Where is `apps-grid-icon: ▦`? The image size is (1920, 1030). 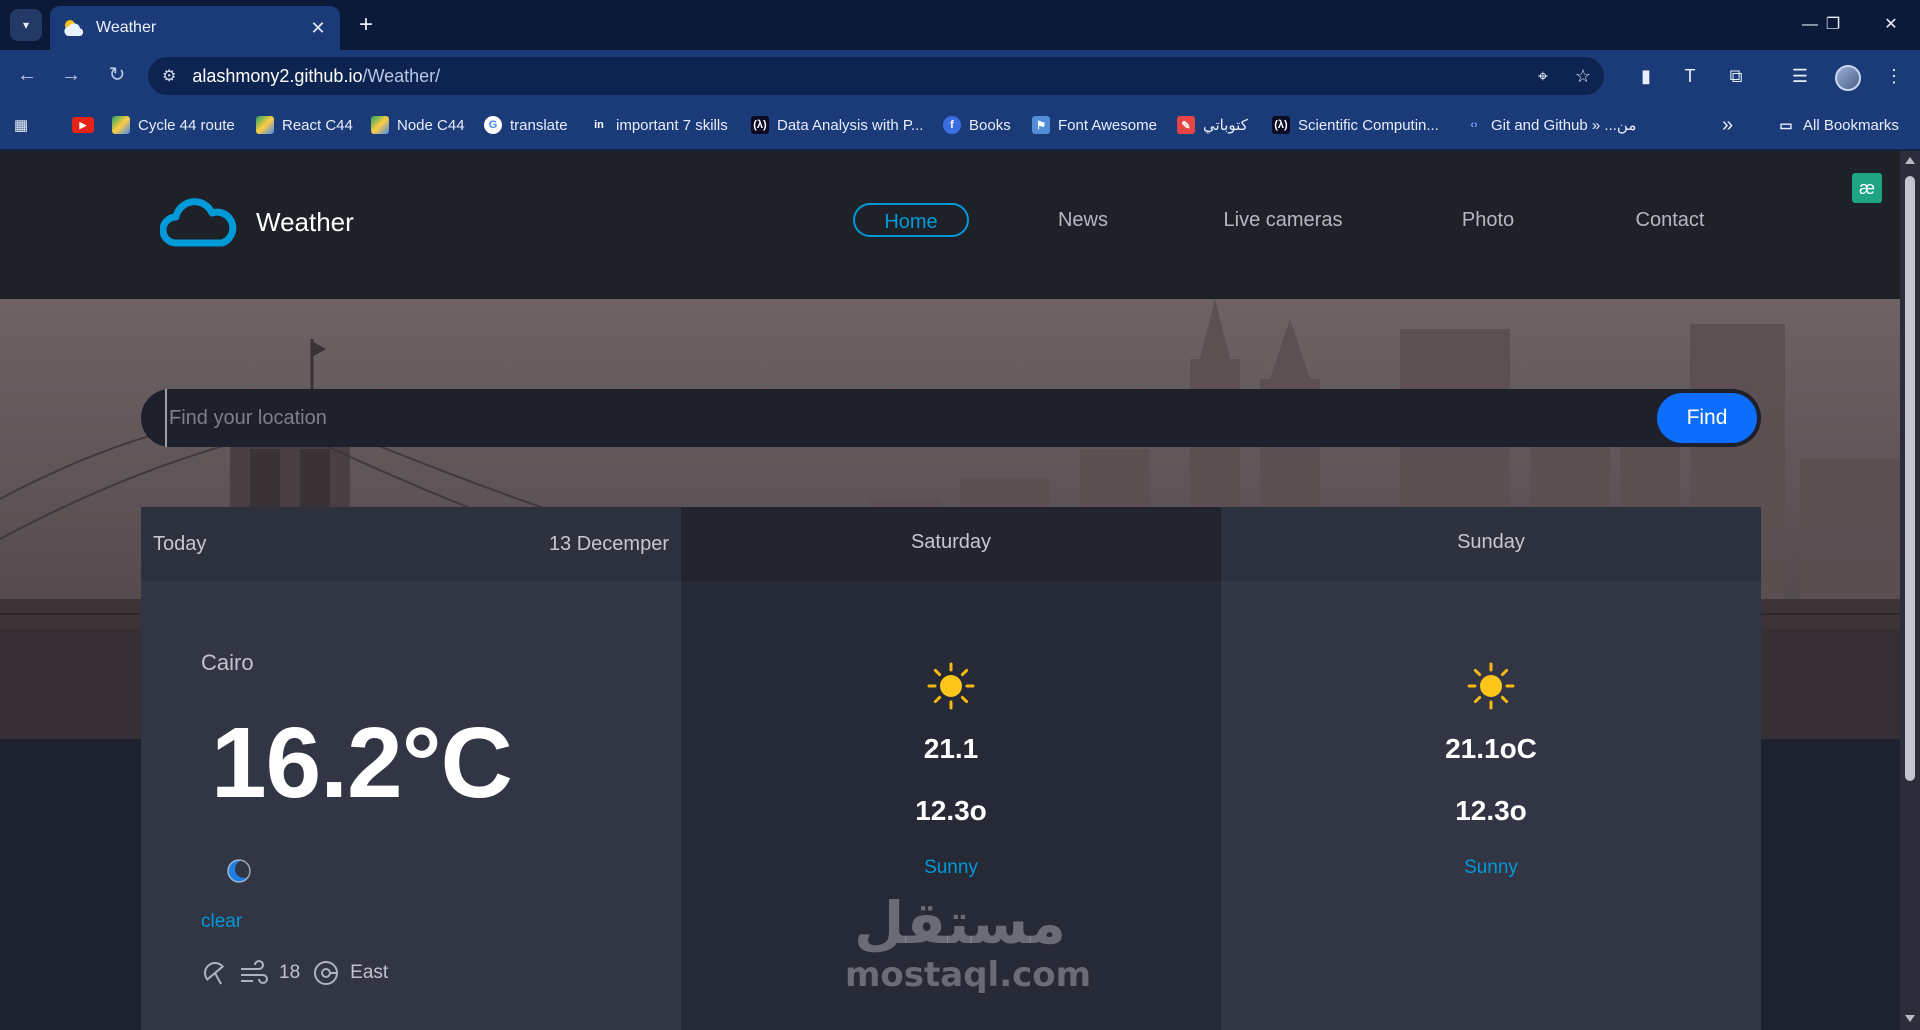
apps-grid-icon: ▦ is located at coordinates (21, 125).